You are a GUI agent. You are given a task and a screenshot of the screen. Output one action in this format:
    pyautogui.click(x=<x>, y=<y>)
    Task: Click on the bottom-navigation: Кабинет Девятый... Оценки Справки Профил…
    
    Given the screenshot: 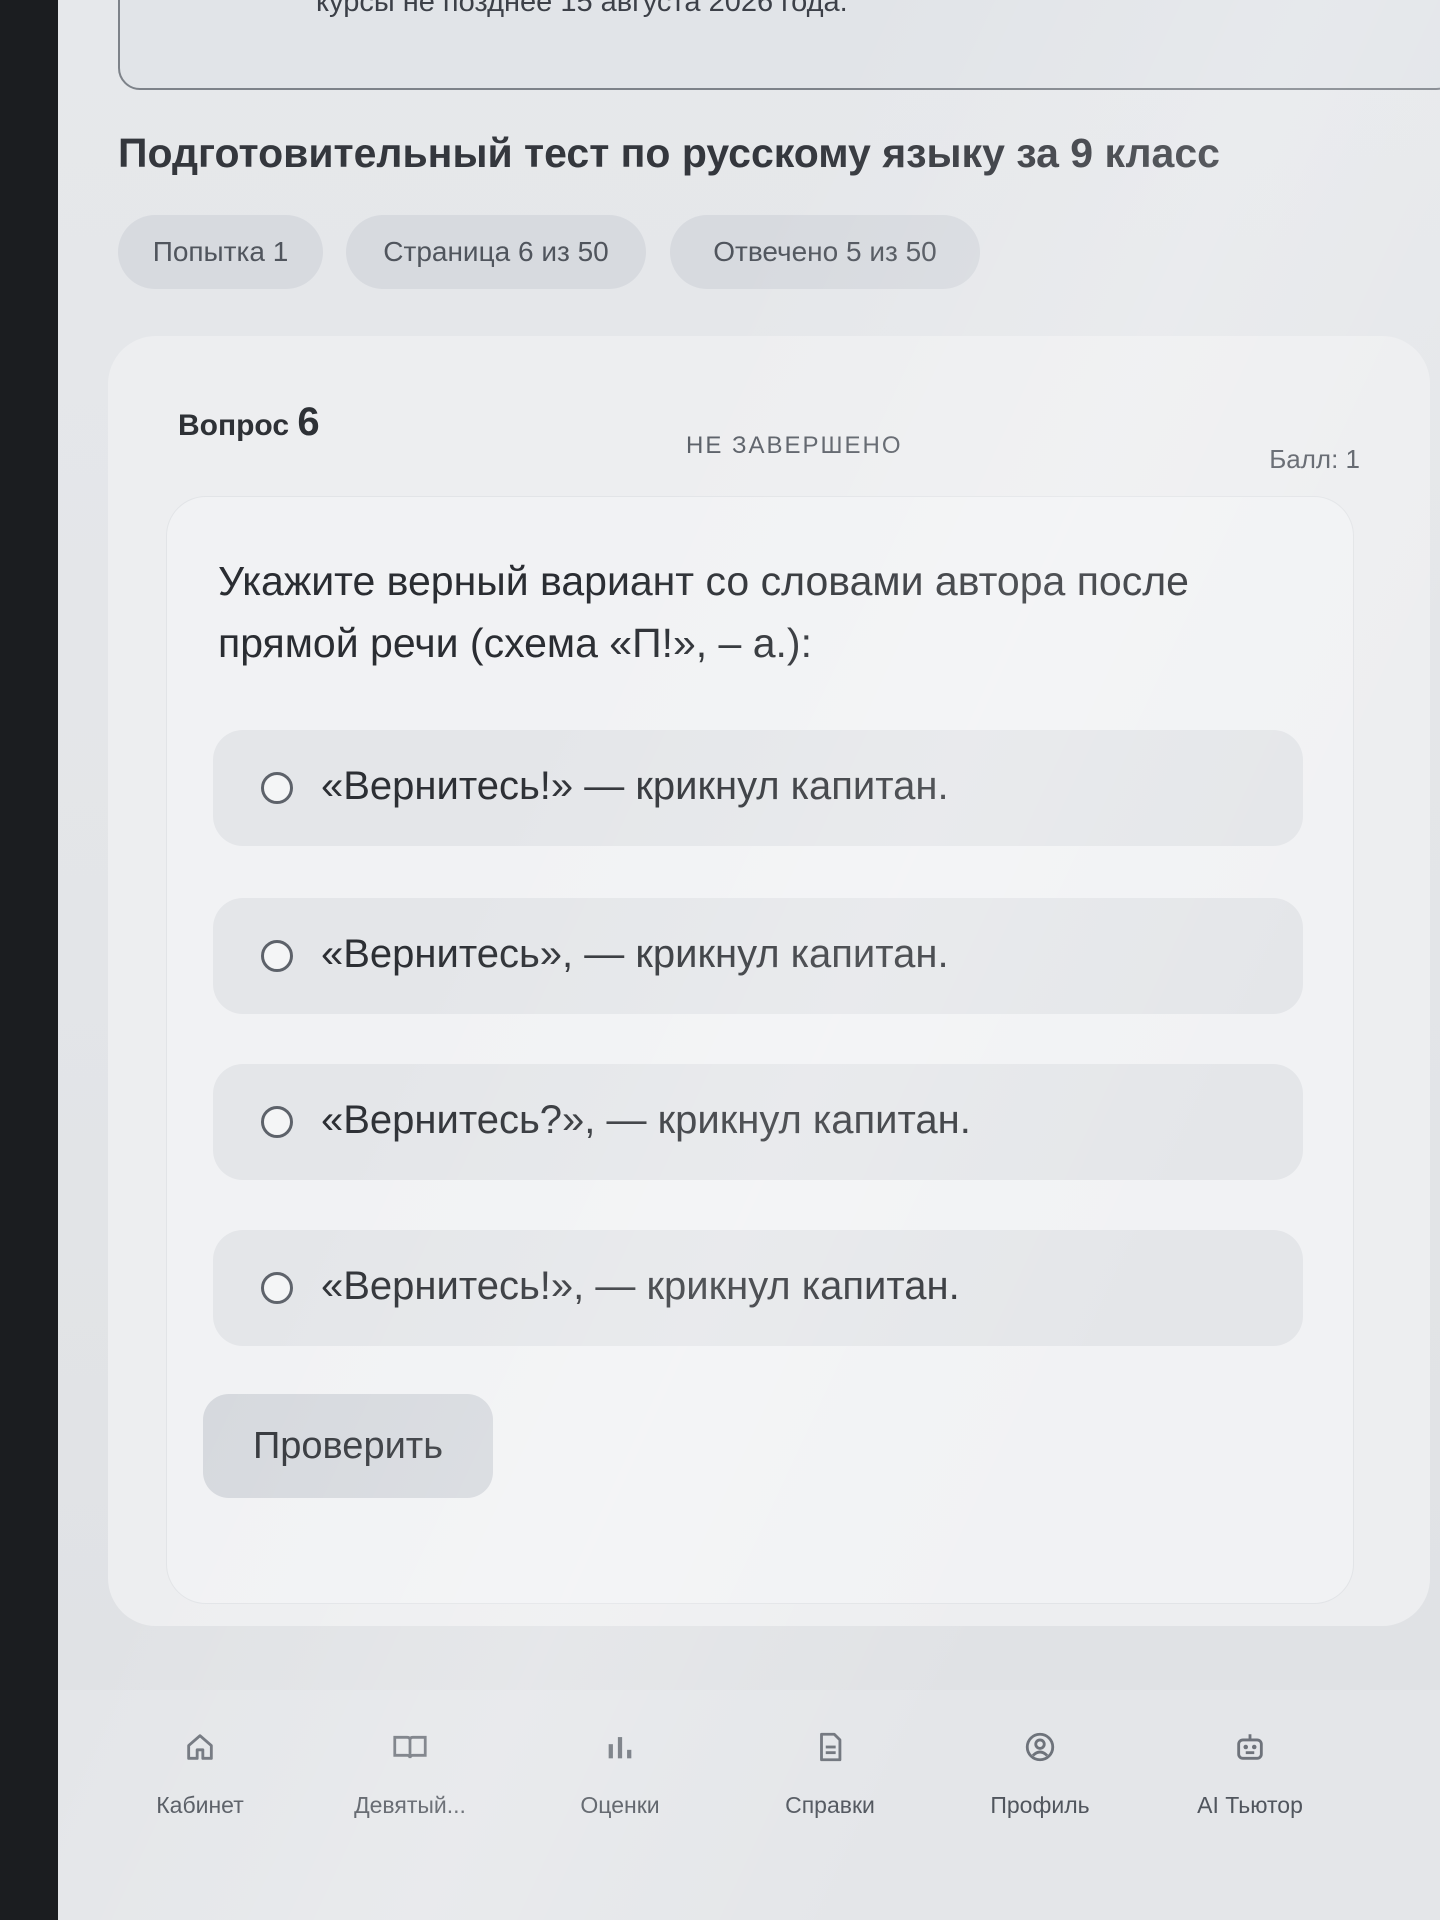 What is the action you would take?
    pyautogui.click(x=749, y=1805)
    